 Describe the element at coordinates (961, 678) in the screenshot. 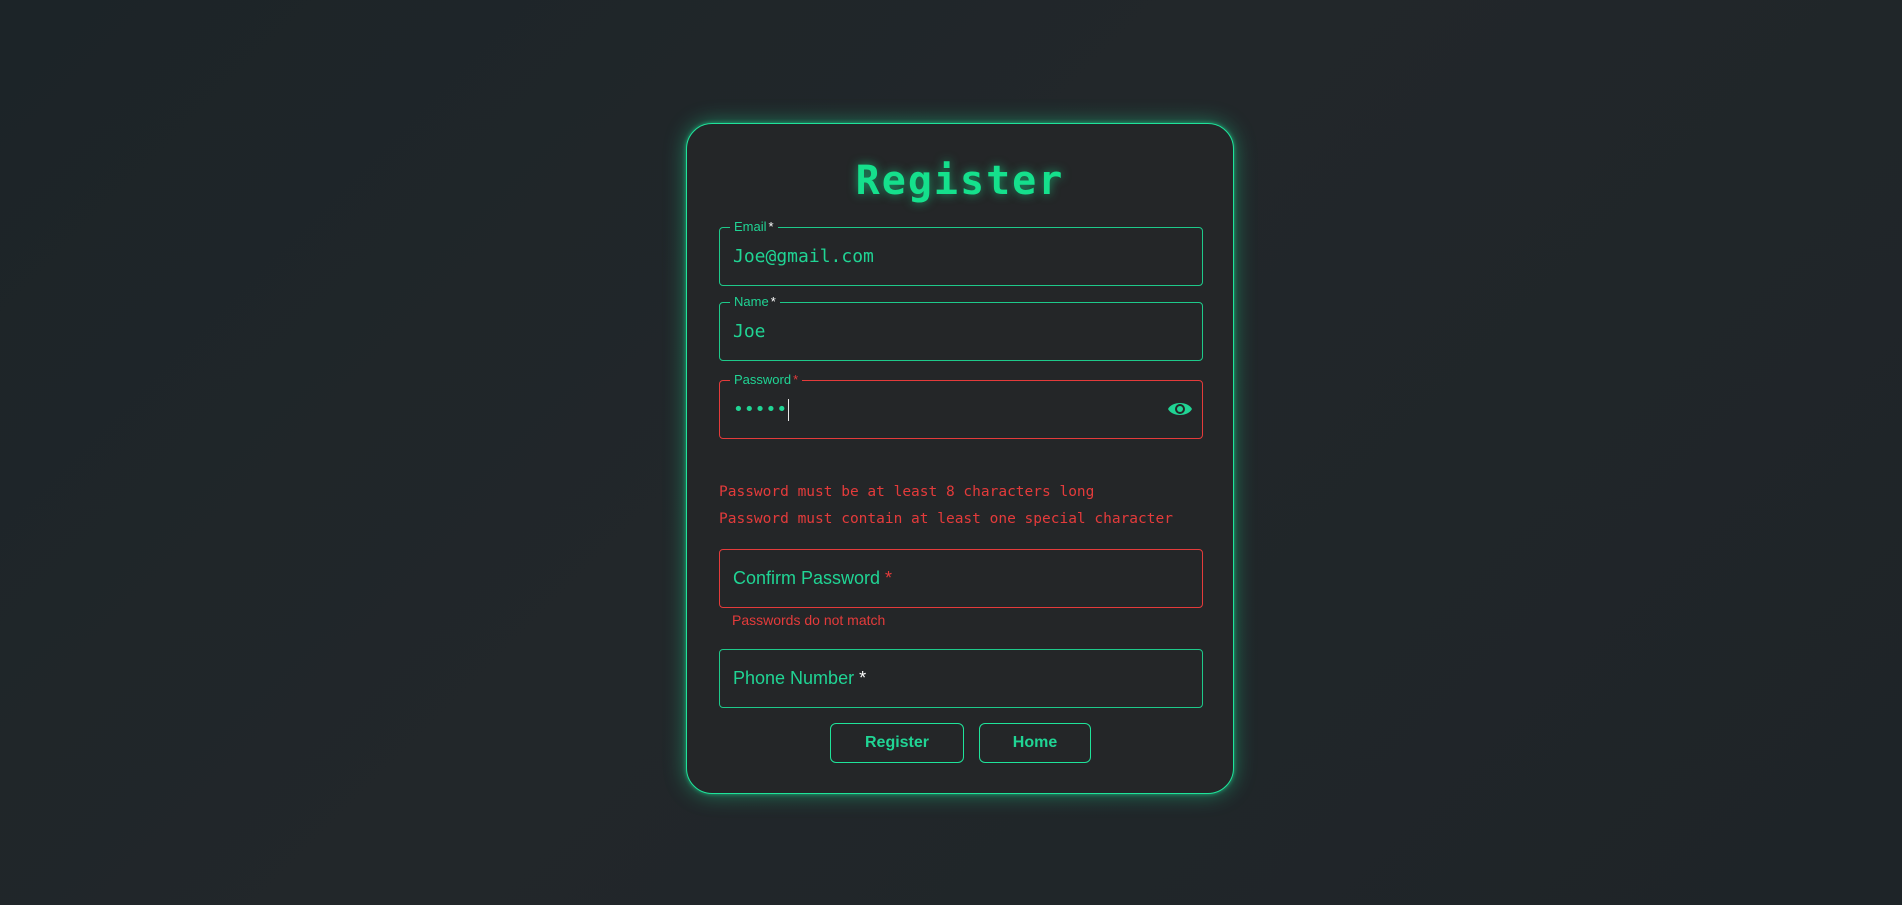

I see `phone-number-field: Phone Number *` at that location.